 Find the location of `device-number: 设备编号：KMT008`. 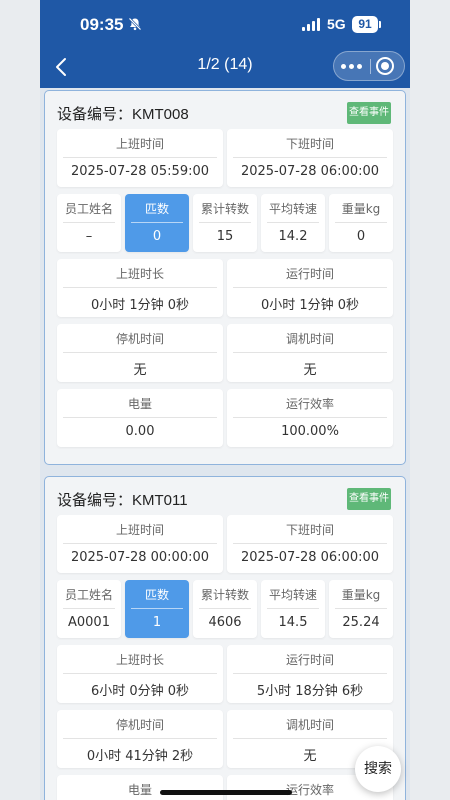

device-number: 设备编号：KMT008 is located at coordinates (123, 114).